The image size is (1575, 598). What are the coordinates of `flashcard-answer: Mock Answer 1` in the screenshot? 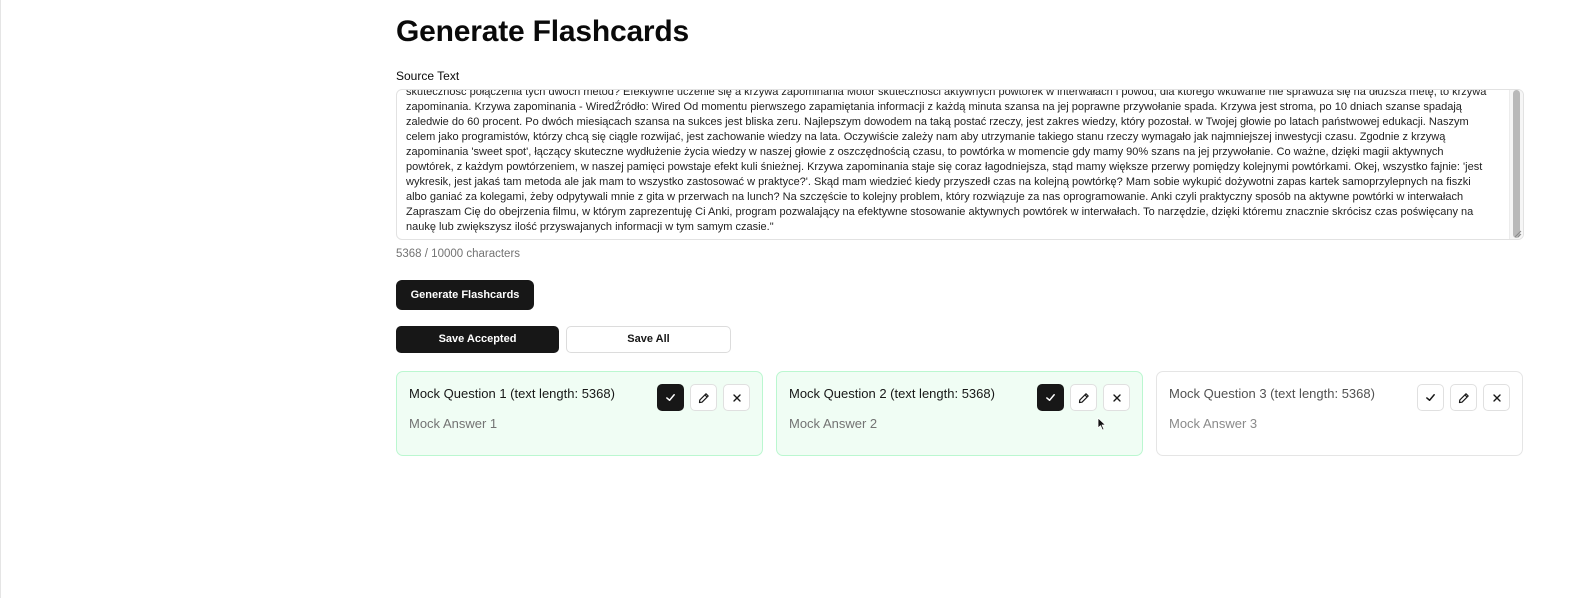 It's located at (453, 423).